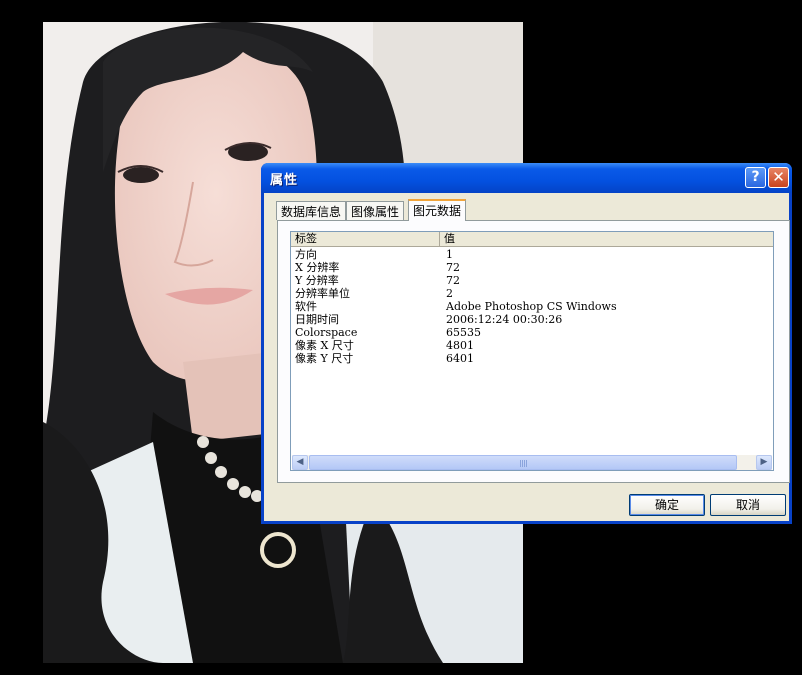 Image resolution: width=802 pixels, height=675 pixels. I want to click on row-value: 1, so click(449, 254).